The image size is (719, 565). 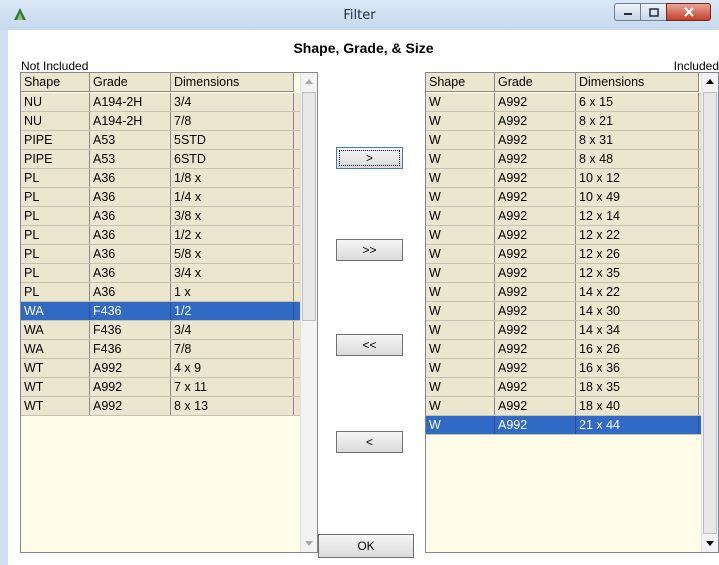 I want to click on cell-grade: A53, so click(x=130, y=159).